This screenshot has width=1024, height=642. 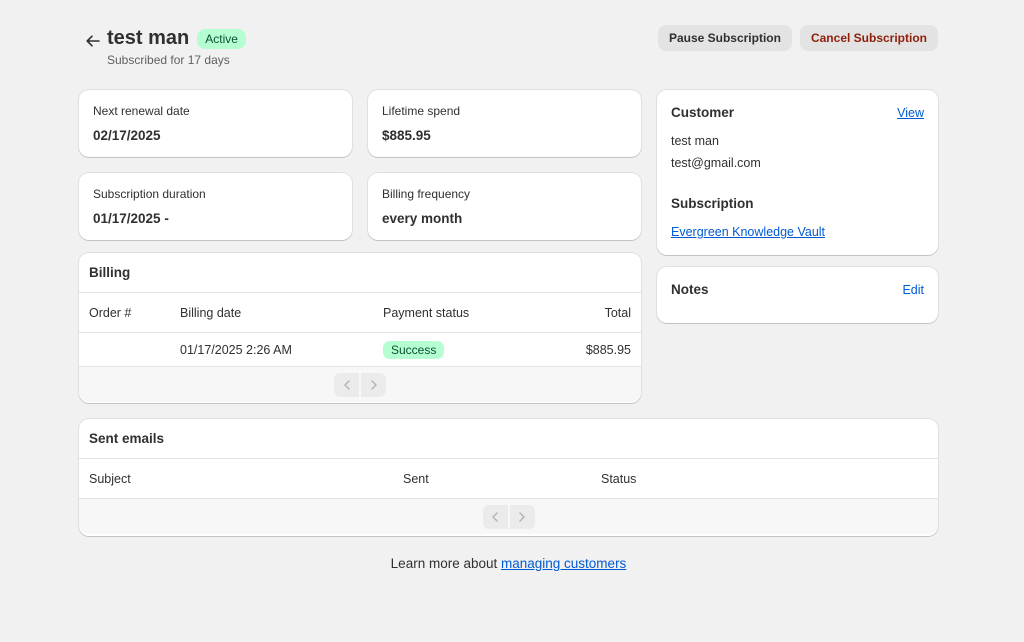 I want to click on notes-card: Notes Edit, so click(x=797, y=295).